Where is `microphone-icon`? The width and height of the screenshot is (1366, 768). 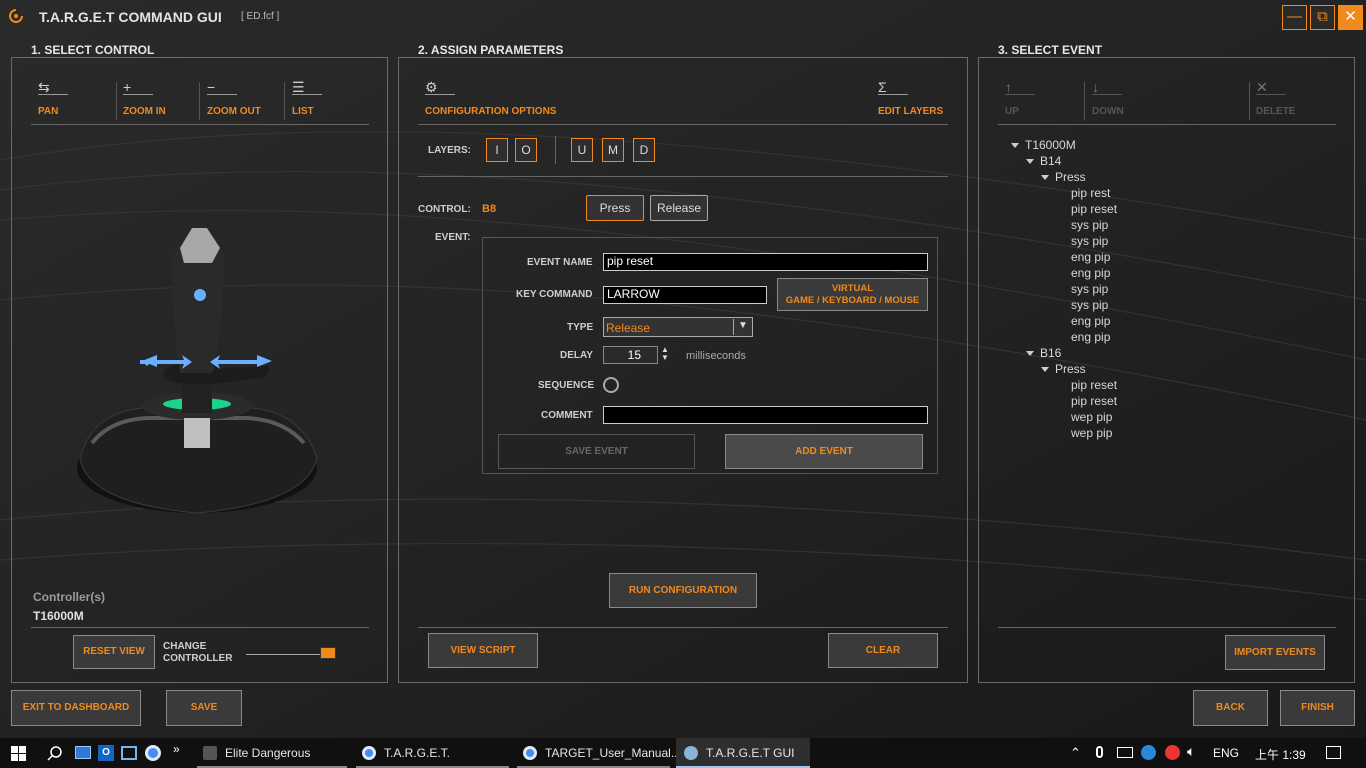 microphone-icon is located at coordinates (1099, 752).